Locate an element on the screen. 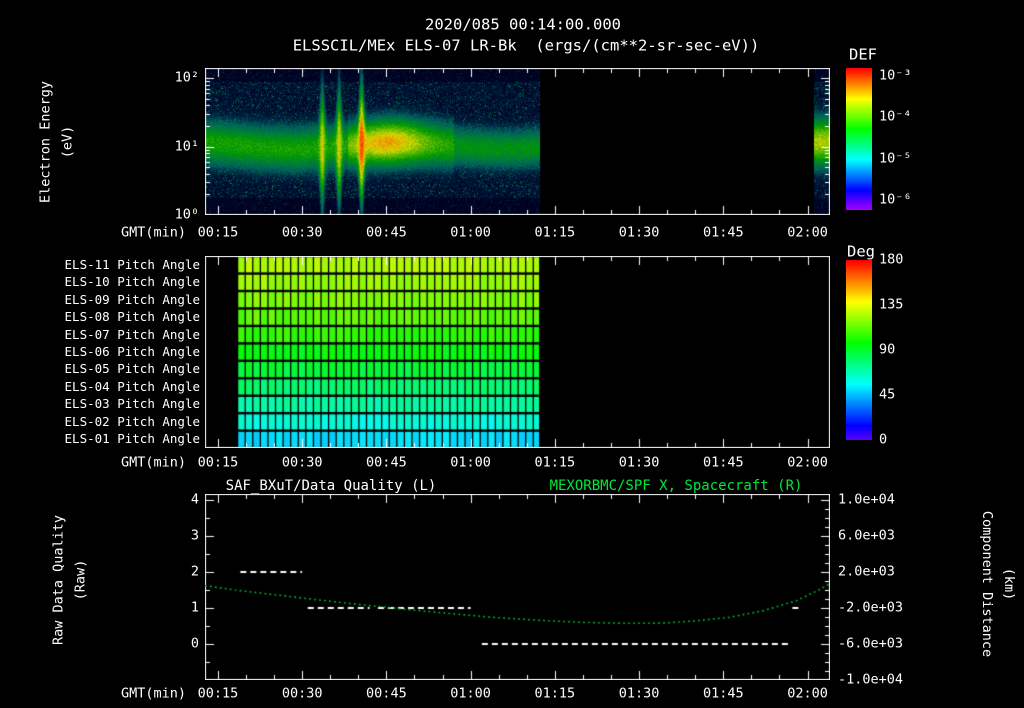  distance-axis-tick-label: -1.0e+04 is located at coordinates (871, 679).